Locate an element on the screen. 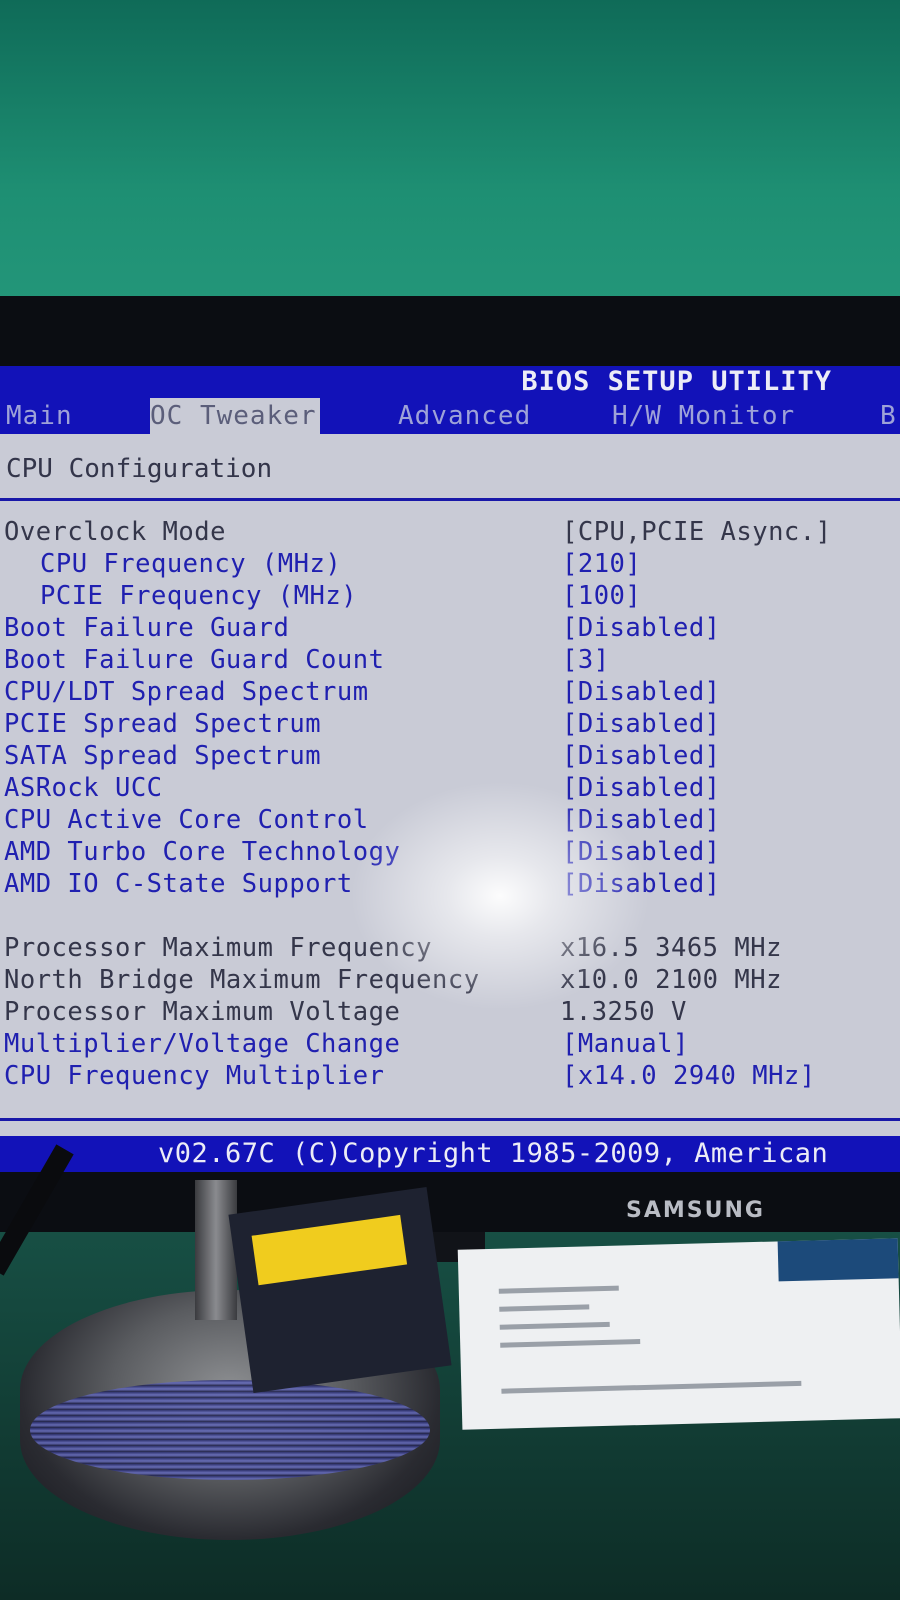 This screenshot has height=1600, width=900. setting-row-boot-failure-guard-count: Boot Failure Guard Count [3] is located at coordinates (450, 660).